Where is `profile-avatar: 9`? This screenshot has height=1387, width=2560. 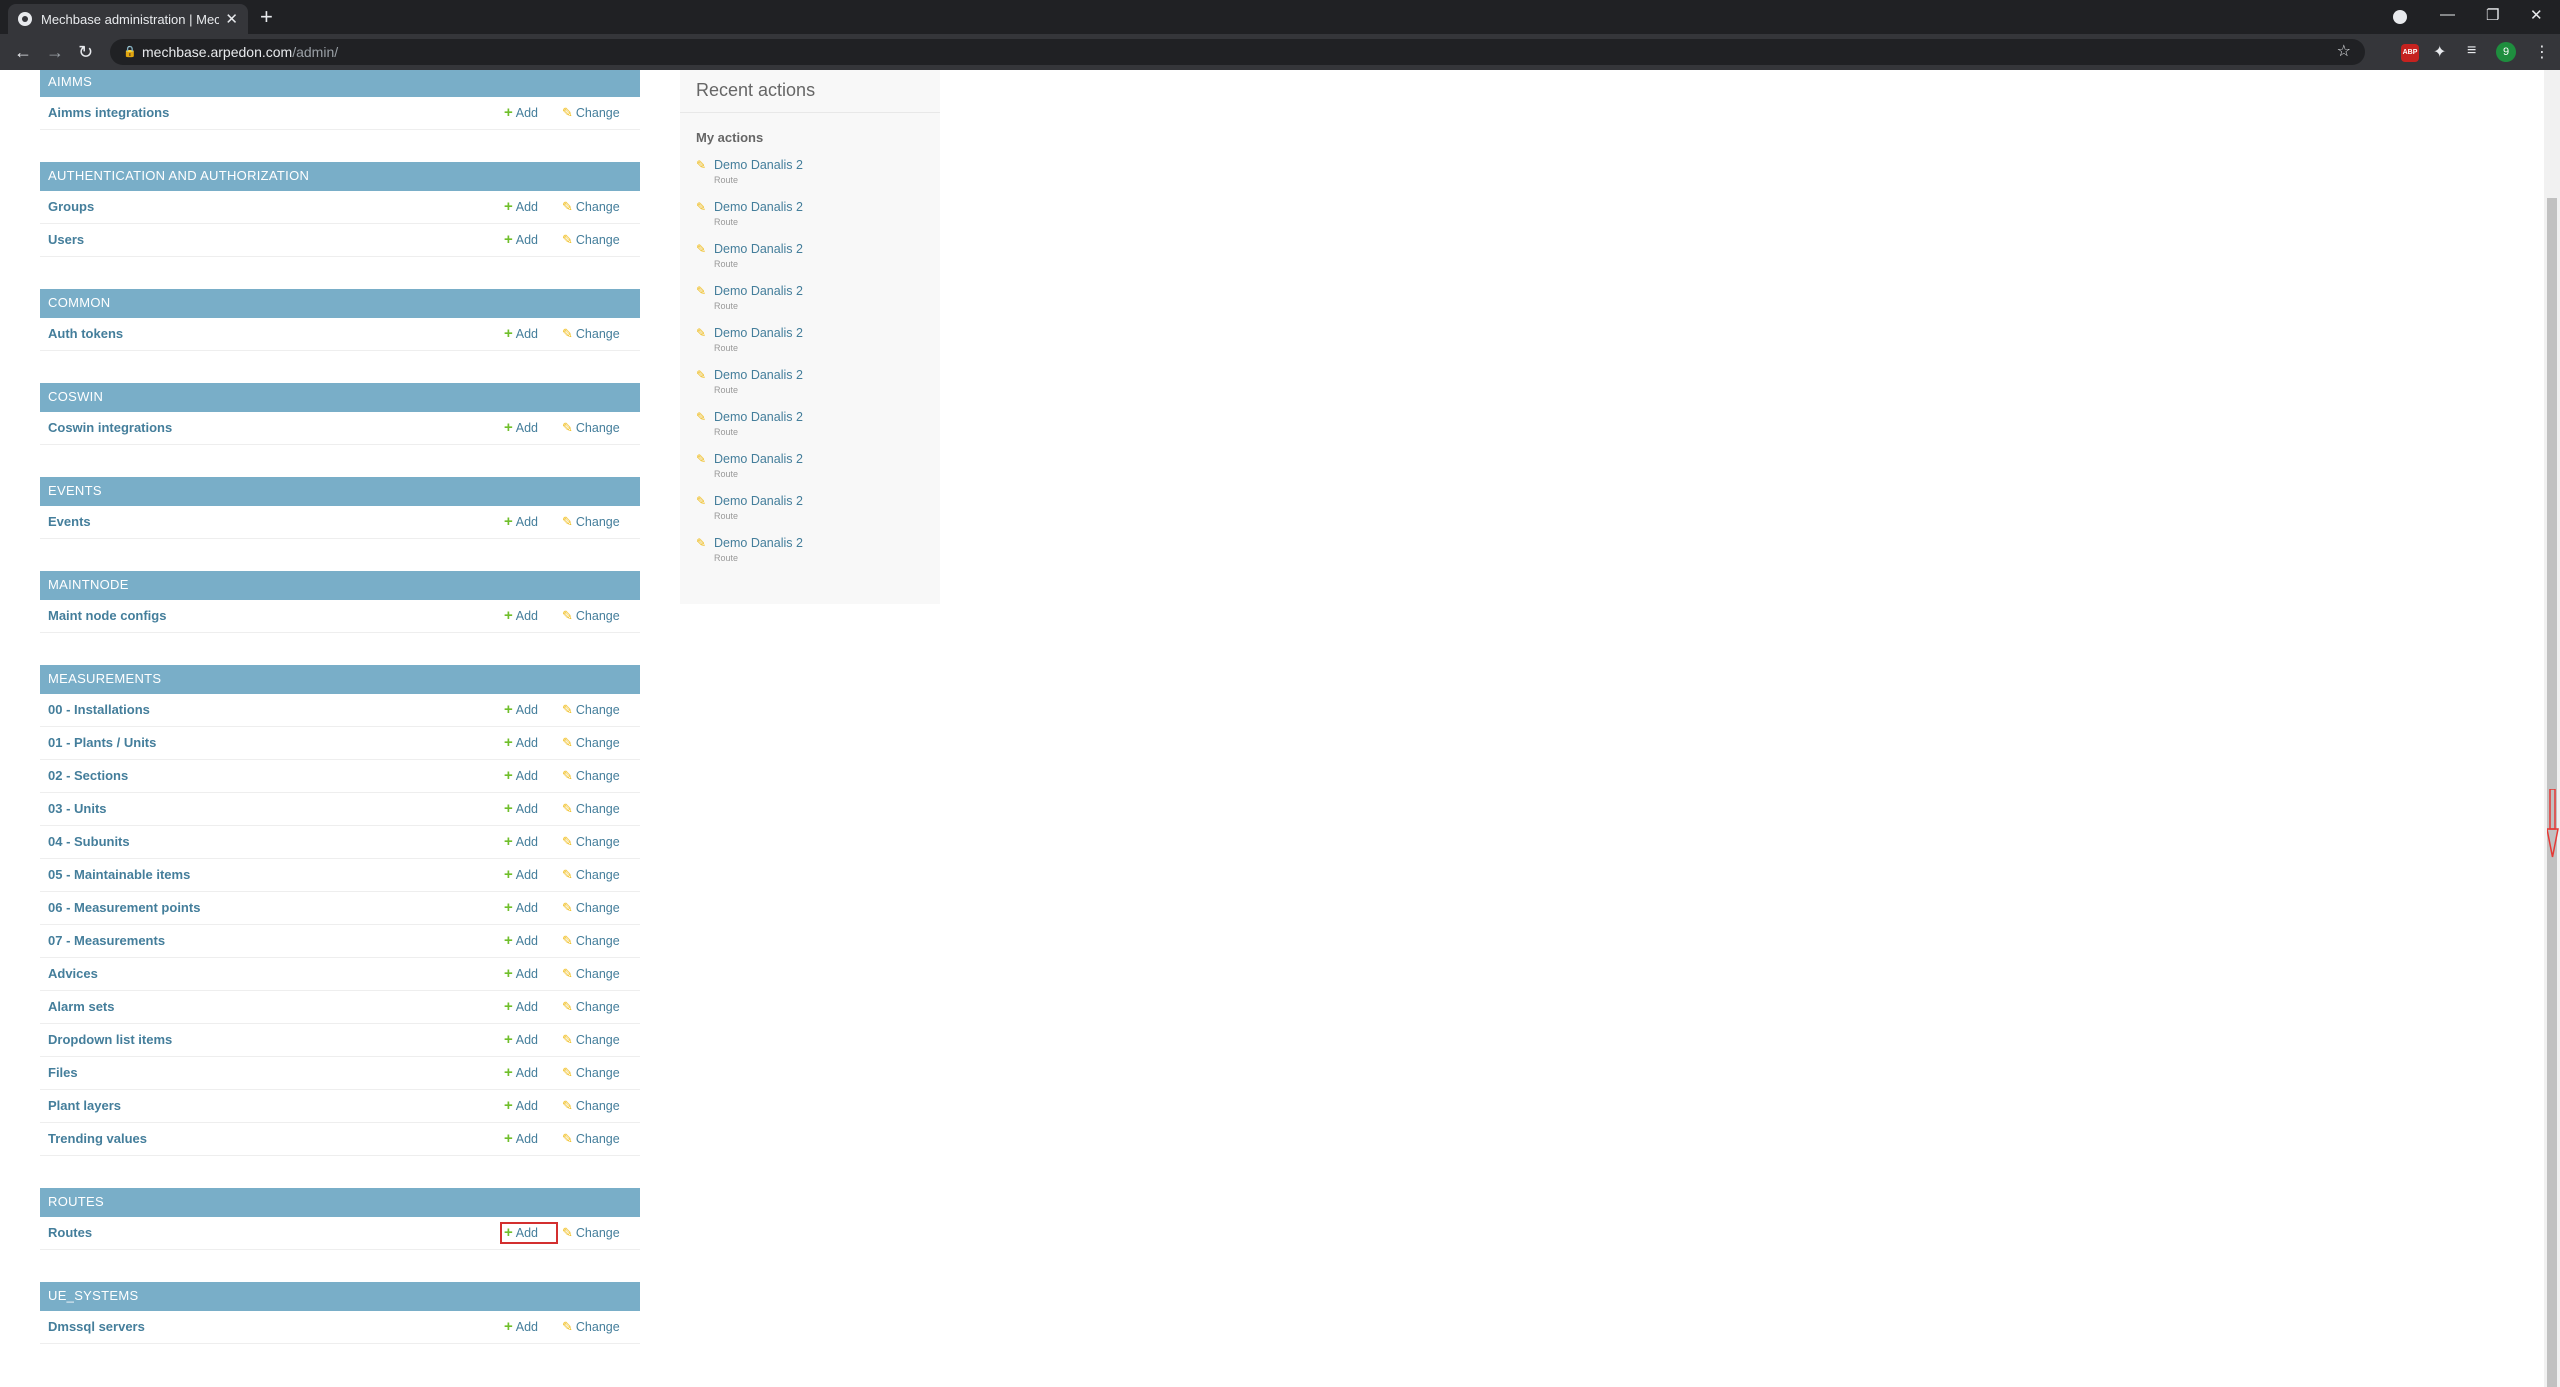 profile-avatar: 9 is located at coordinates (2506, 52).